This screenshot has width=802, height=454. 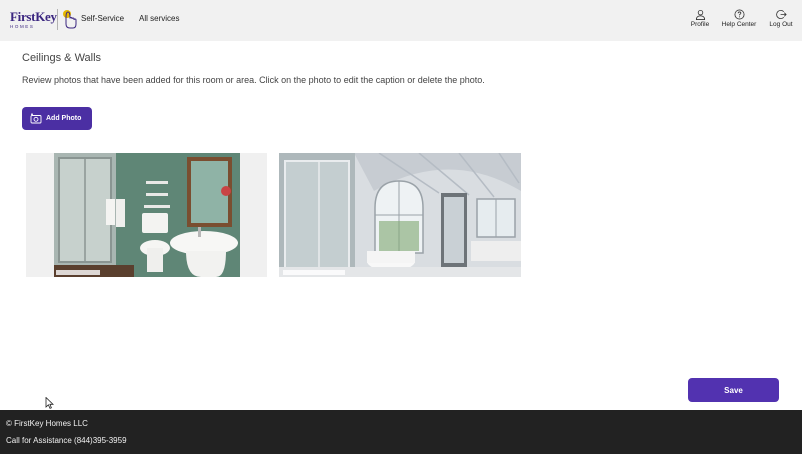 What do you see at coordinates (700, 24) in the screenshot?
I see `profile-label: Profile` at bounding box center [700, 24].